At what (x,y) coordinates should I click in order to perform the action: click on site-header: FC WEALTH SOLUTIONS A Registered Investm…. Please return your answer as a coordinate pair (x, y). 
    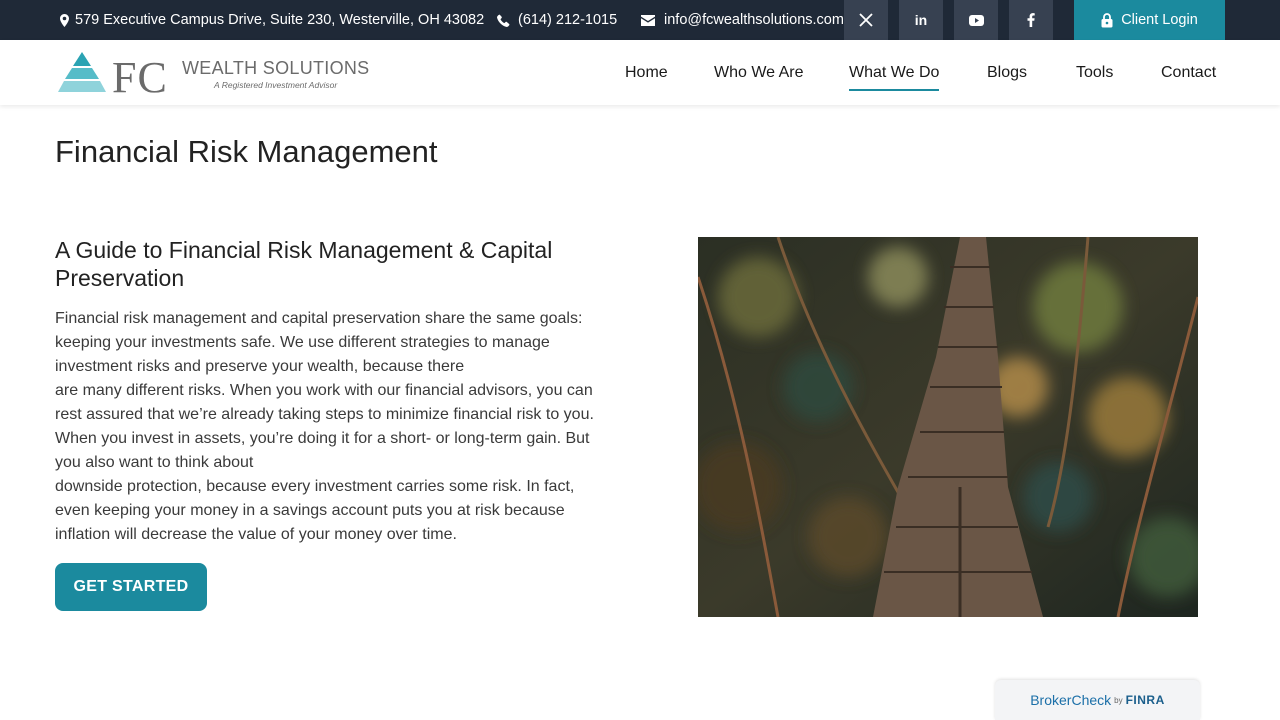
    Looking at the image, I should click on (640, 72).